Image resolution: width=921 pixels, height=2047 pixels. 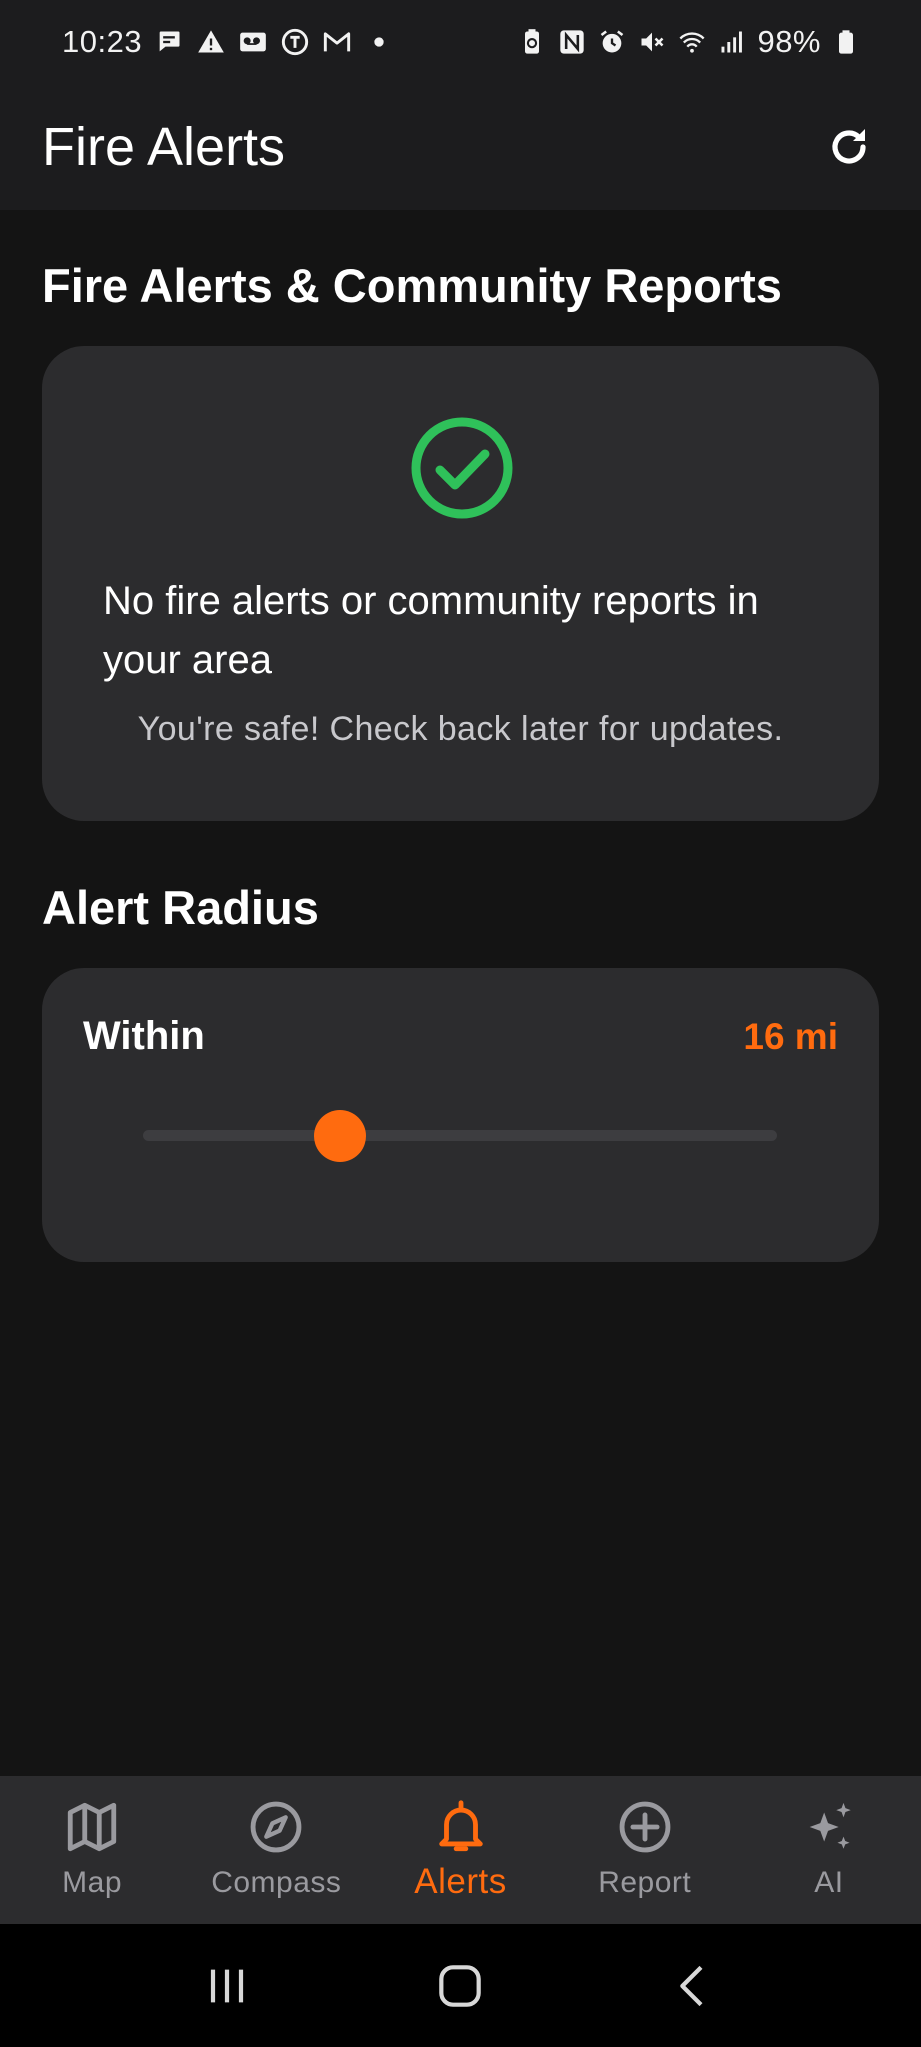 I want to click on system-nav-bar, so click(x=460, y=1985).